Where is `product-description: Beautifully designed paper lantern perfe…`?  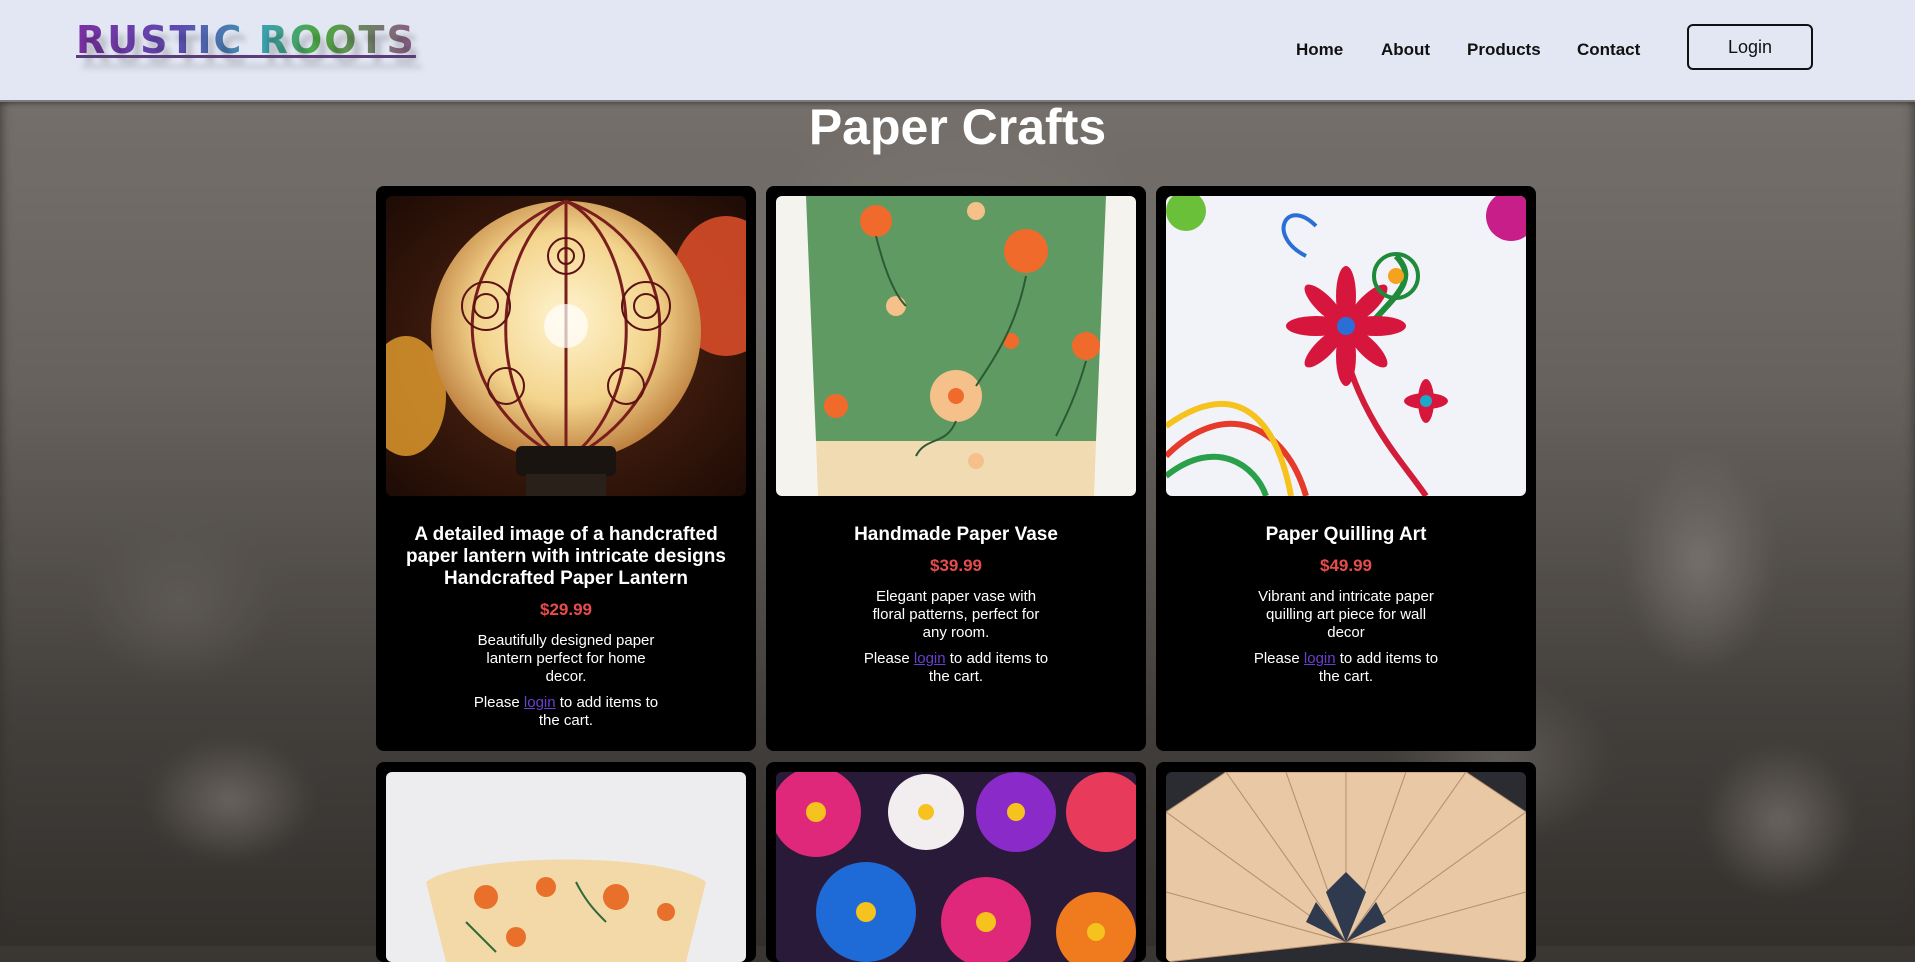
product-description: Beautifully designed paper lantern perfe… is located at coordinates (566, 658).